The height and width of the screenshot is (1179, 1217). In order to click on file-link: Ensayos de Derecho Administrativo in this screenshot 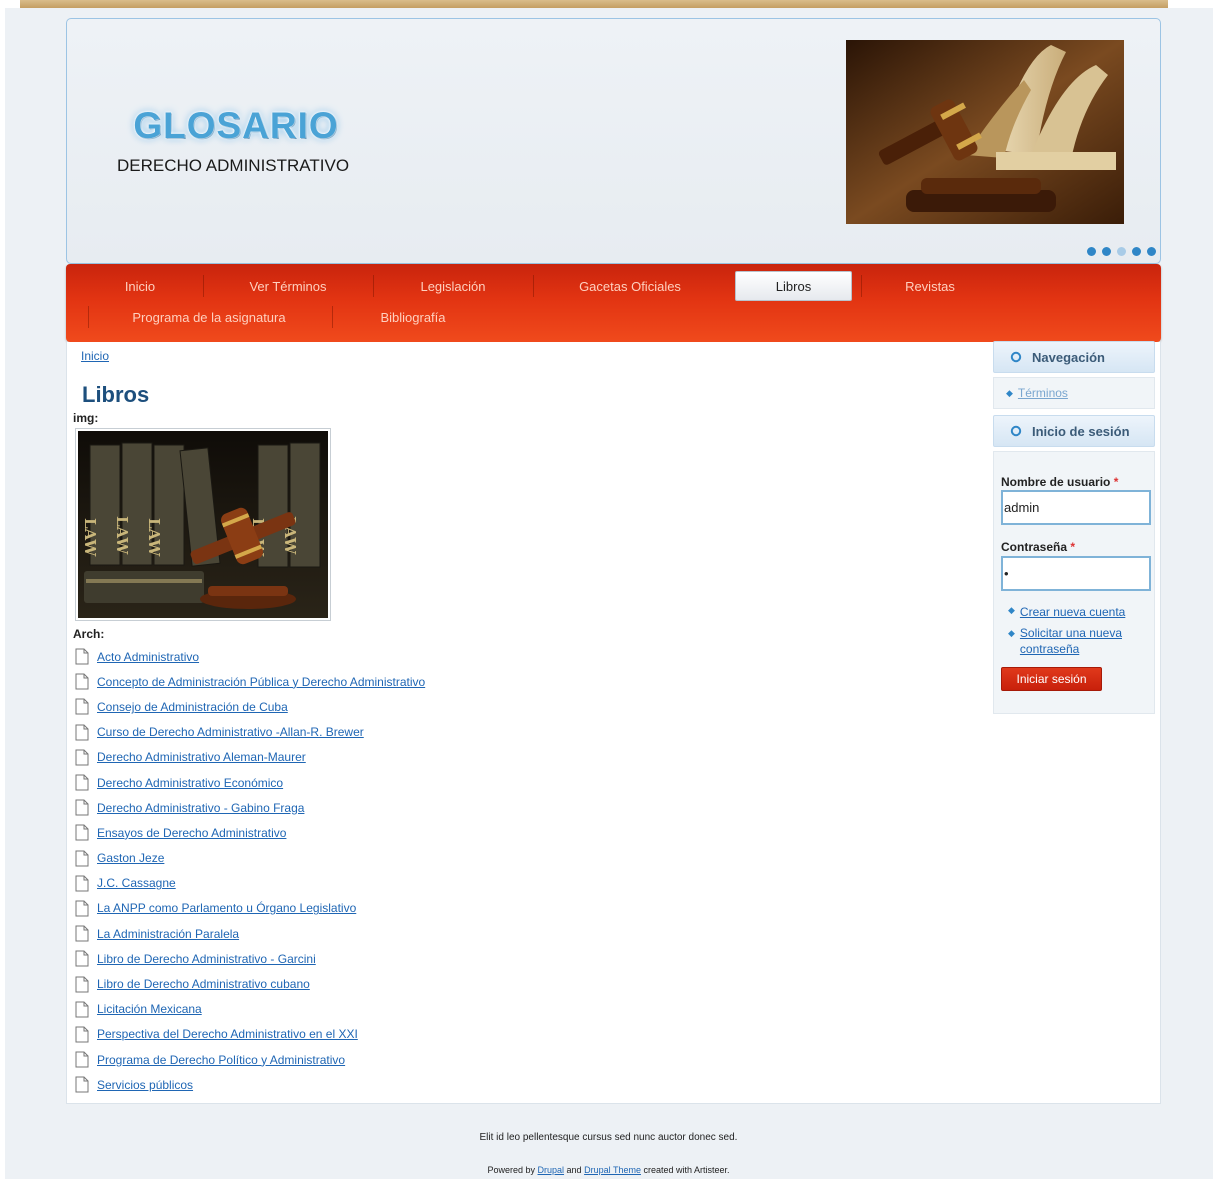, I will do `click(191, 833)`.